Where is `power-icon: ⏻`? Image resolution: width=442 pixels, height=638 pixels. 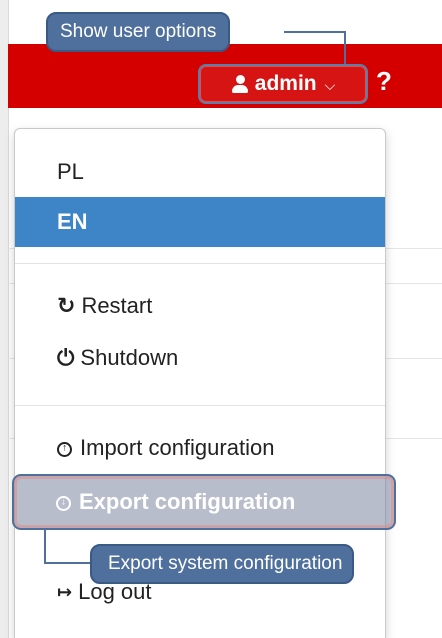
power-icon: ⏻ is located at coordinates (66, 358).